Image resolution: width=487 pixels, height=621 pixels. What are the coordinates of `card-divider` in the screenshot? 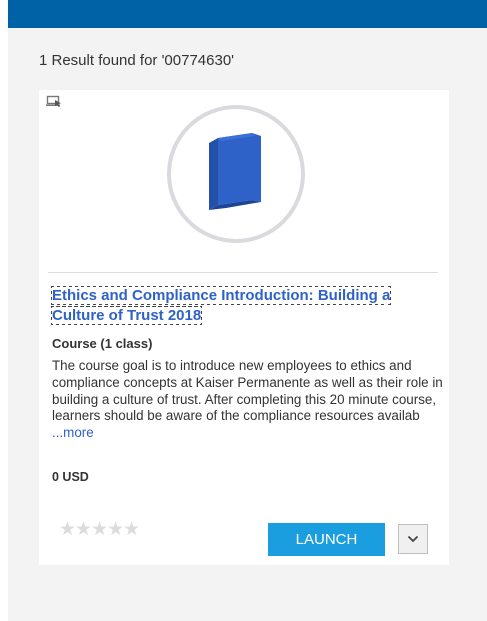 It's located at (243, 272).